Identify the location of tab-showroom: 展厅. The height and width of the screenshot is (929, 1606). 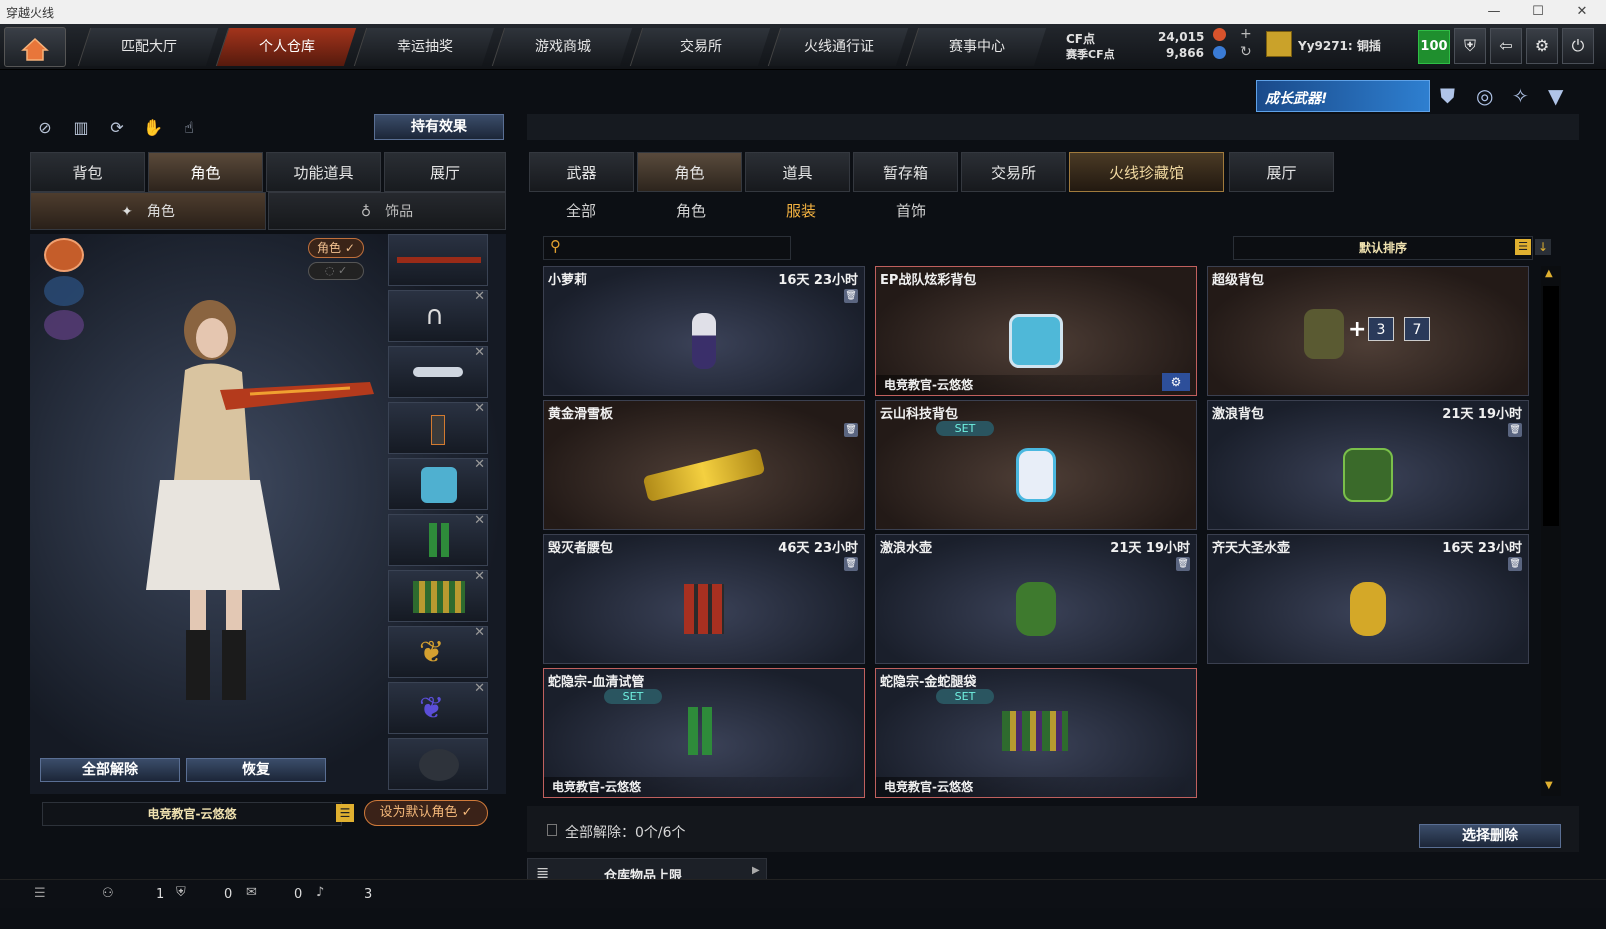
(445, 172).